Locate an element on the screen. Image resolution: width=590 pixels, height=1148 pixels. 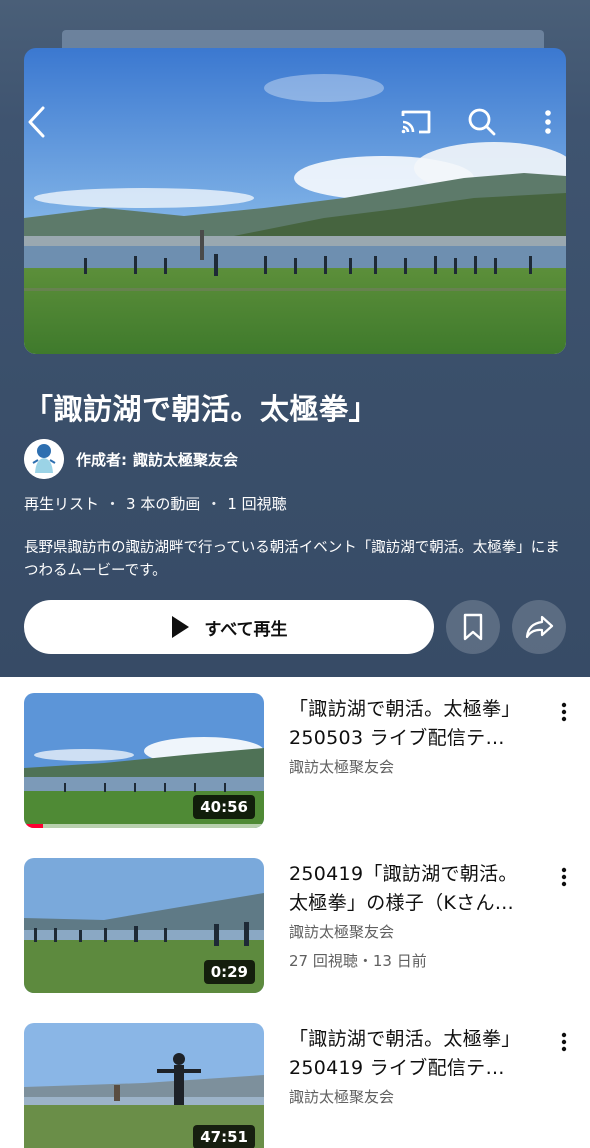
playlist-title: 「諏訪湖で朝活。太極拳」 is located at coordinates (201, 409).